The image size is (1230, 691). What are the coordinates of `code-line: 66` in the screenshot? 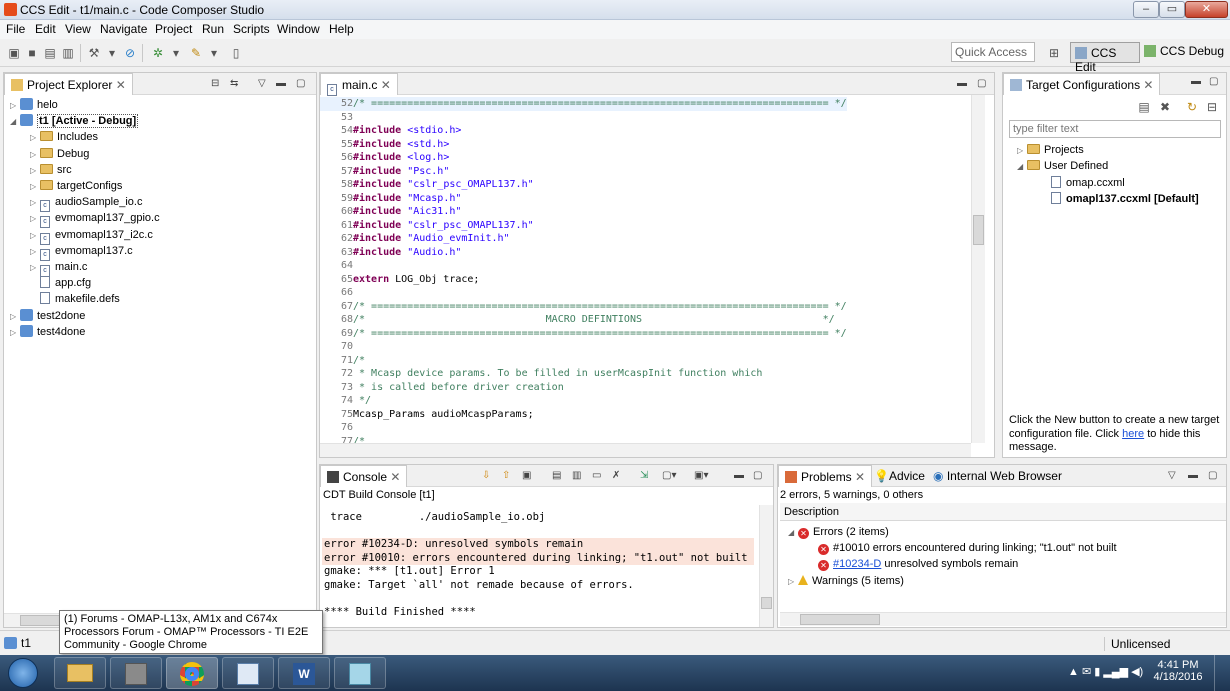 It's located at (336, 293).